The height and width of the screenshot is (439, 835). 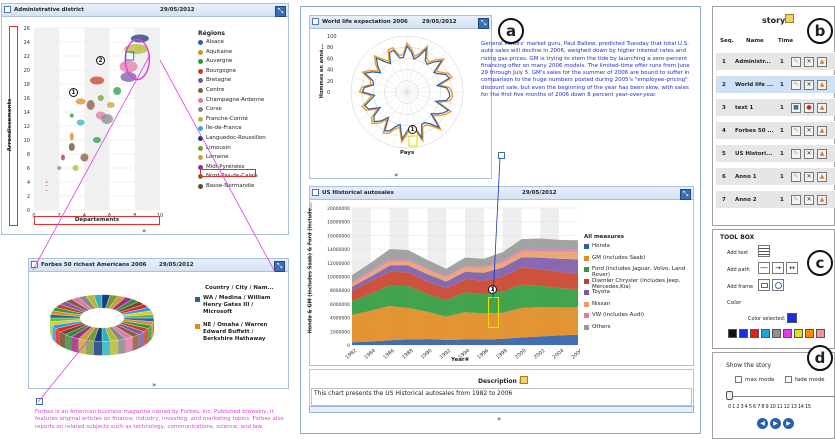 What do you see at coordinates (796, 108) in the screenshot?
I see `save-icon: ■` at bounding box center [796, 108].